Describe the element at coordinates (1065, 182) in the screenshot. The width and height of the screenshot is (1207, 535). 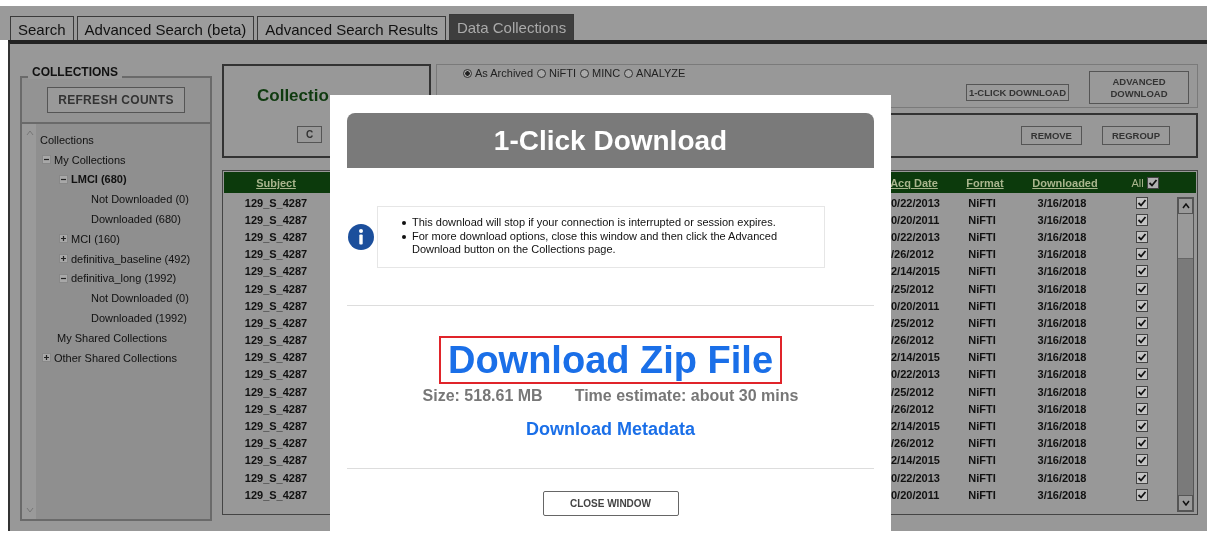
I see `column-header: Downloaded` at that location.